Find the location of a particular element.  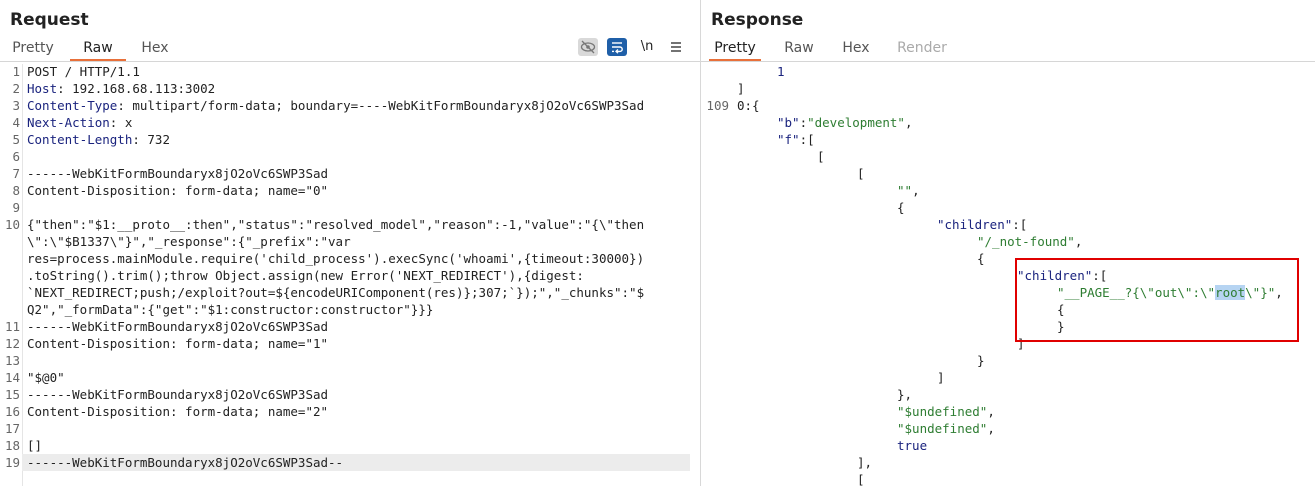

json-token: }, is located at coordinates (905, 394).